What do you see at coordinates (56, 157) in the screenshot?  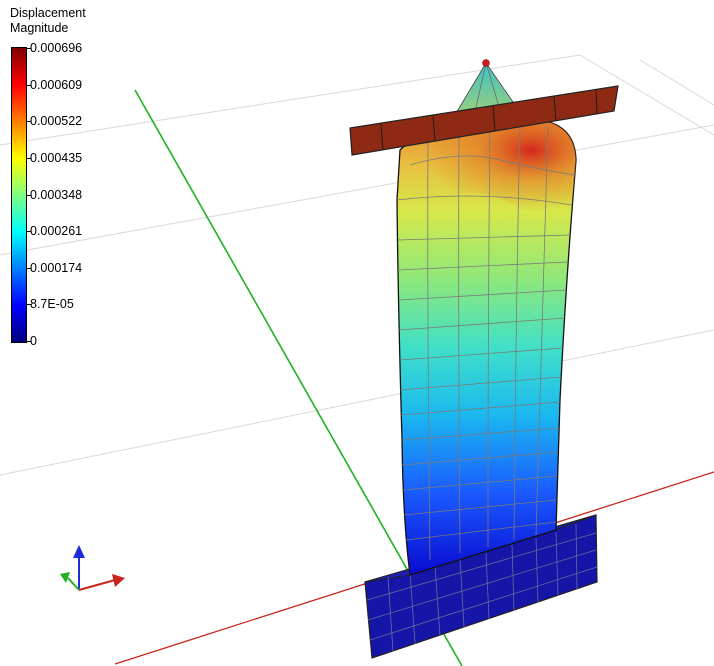 I see `color-scale-tick-label: 0.000435` at bounding box center [56, 157].